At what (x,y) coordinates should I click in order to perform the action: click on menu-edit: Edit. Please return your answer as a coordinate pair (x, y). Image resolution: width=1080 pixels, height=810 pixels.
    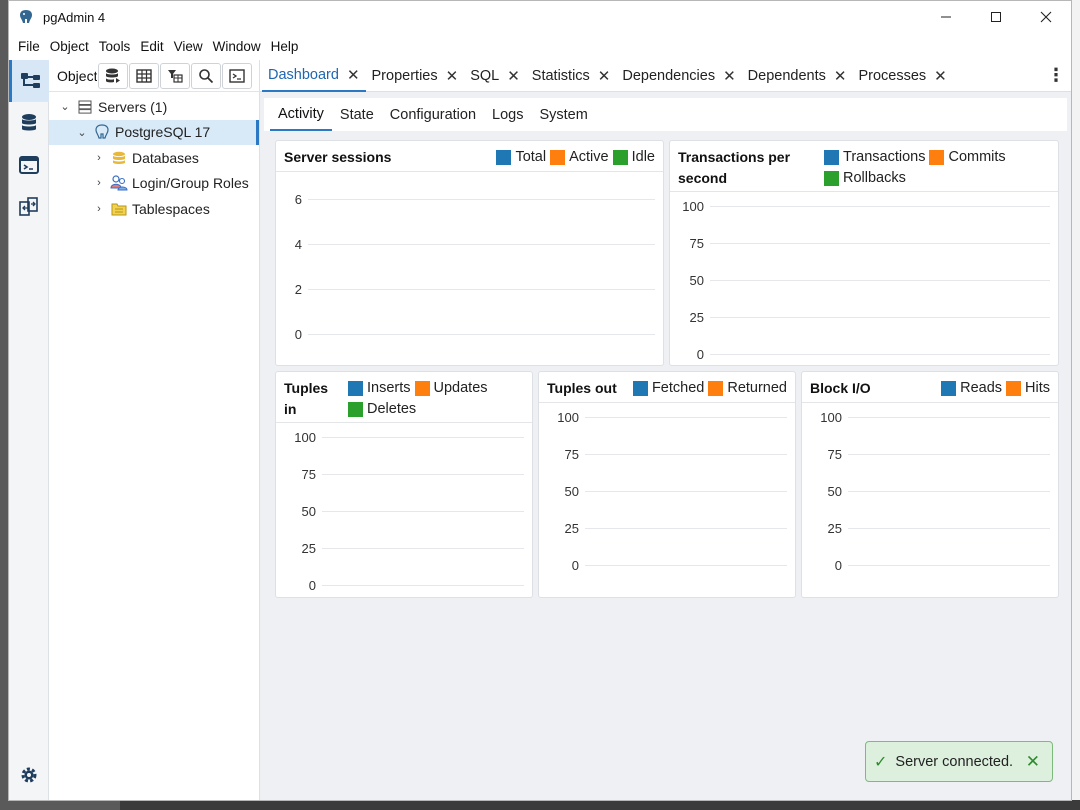
    Looking at the image, I should click on (151, 46).